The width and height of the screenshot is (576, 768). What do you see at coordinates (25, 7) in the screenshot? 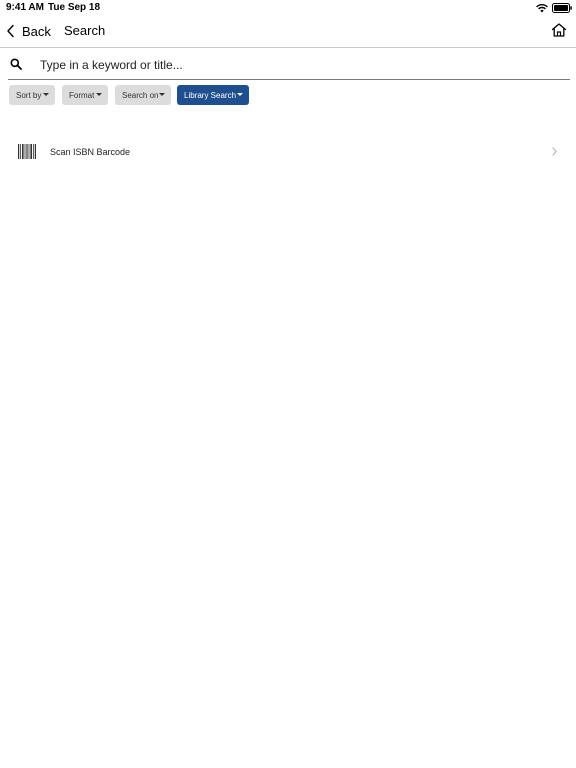
I see `status-time: 9:41 AM` at bounding box center [25, 7].